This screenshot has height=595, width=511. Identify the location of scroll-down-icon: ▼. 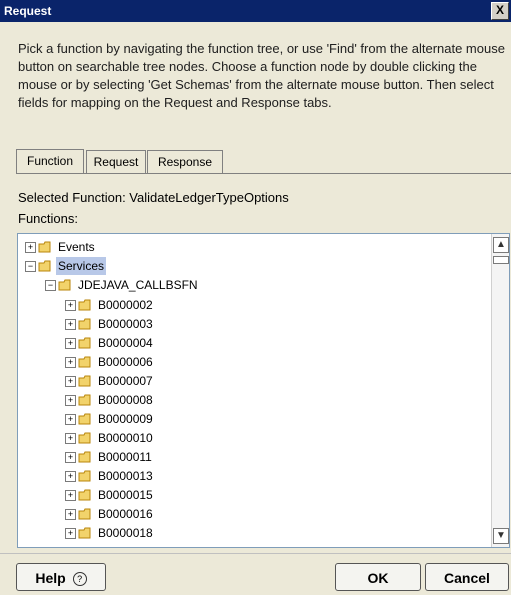
(501, 536).